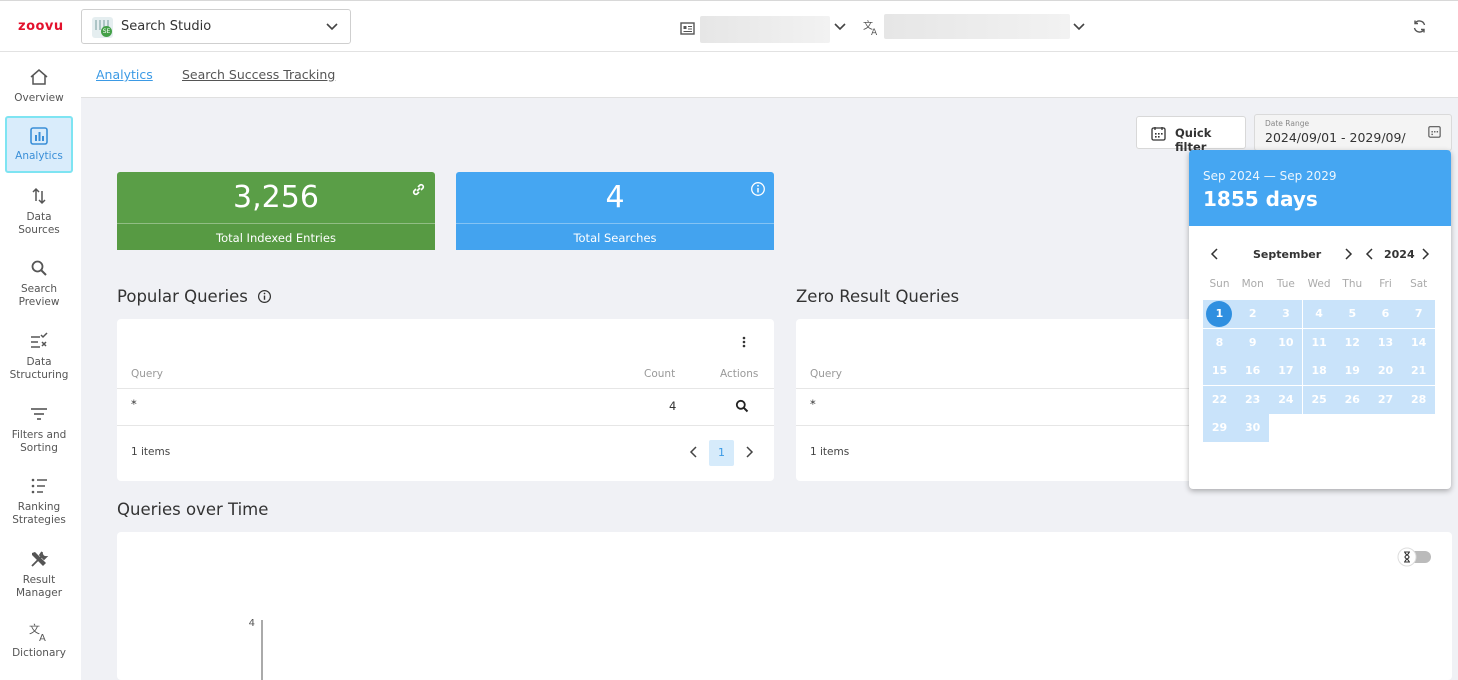  I want to click on environment-icon, so click(687, 28).